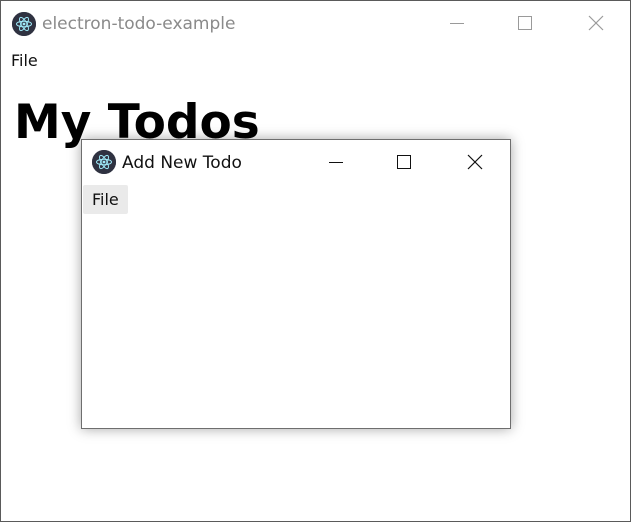 This screenshot has height=522, width=631. I want to click on window-title: electron-todo-example, so click(139, 24).